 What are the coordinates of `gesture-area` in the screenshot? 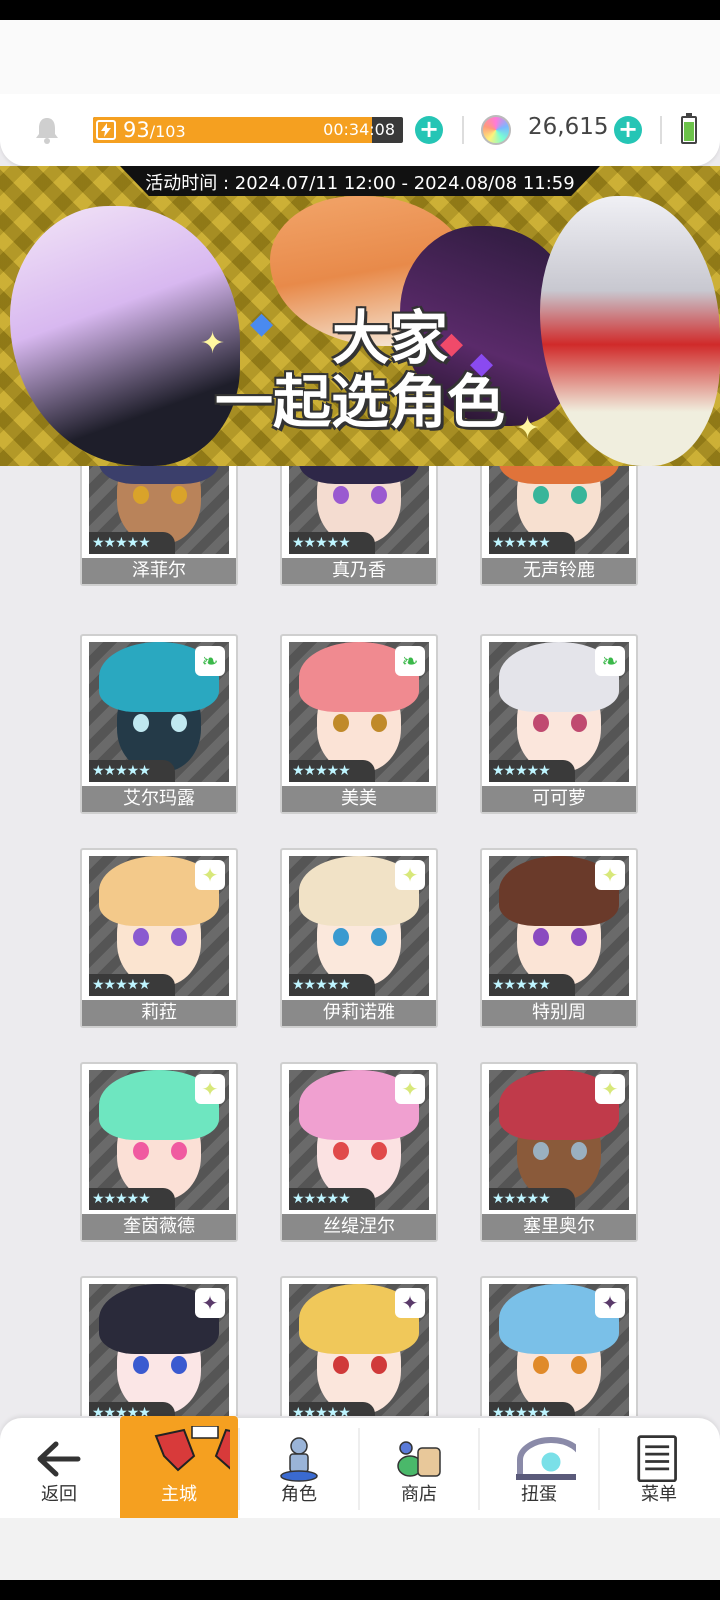 It's located at (360, 1549).